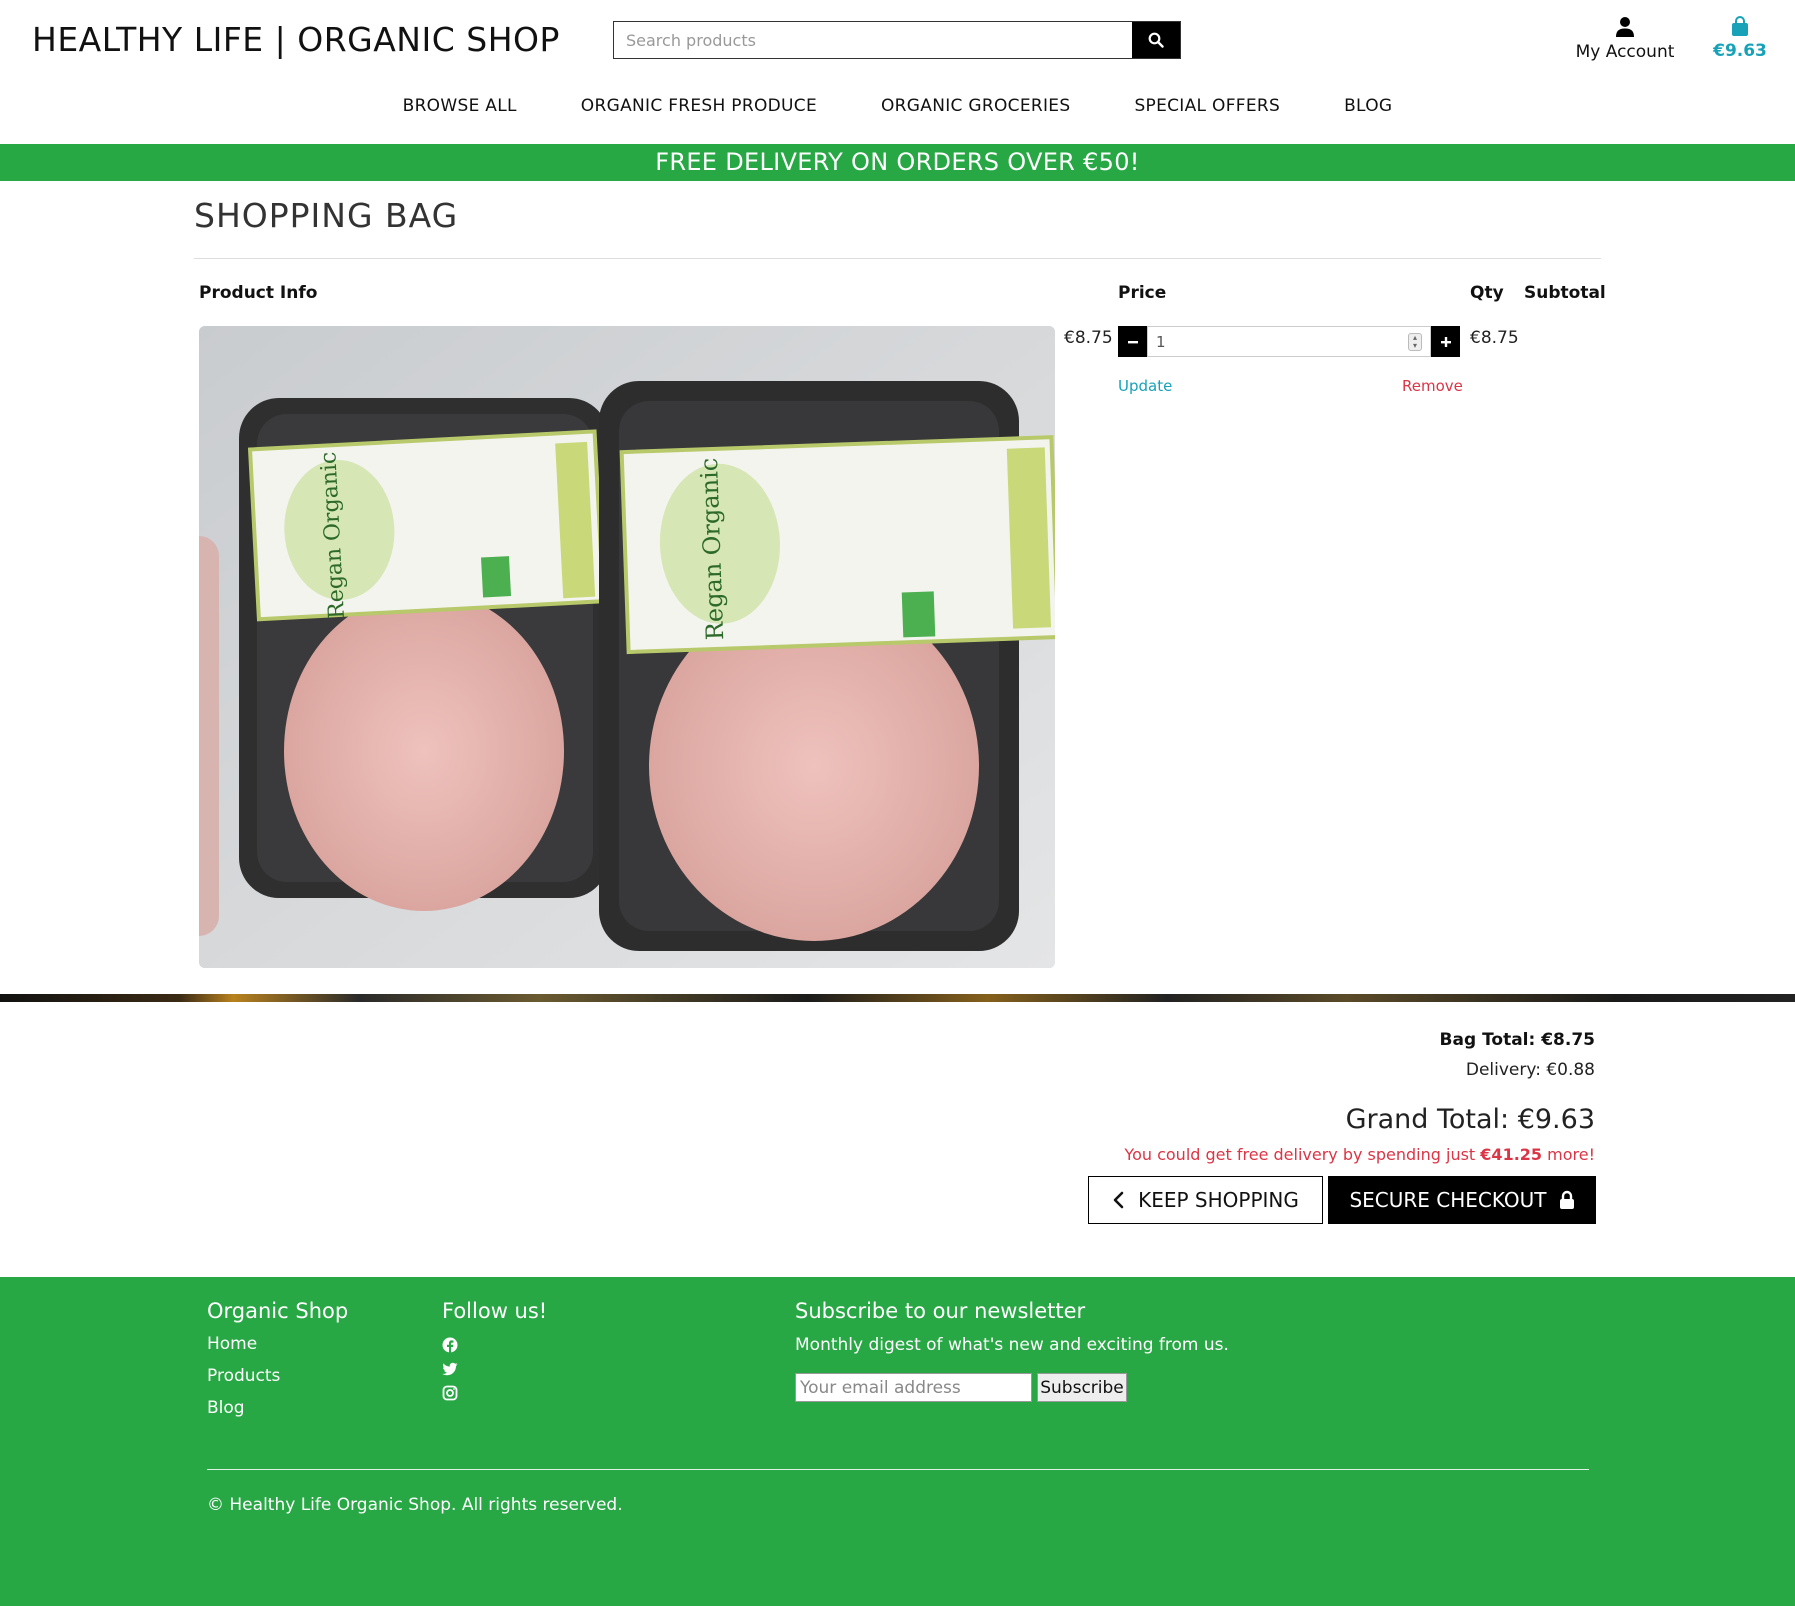  What do you see at coordinates (460, 106) in the screenshot?
I see `nav-browse-all: BROWSE ALL` at bounding box center [460, 106].